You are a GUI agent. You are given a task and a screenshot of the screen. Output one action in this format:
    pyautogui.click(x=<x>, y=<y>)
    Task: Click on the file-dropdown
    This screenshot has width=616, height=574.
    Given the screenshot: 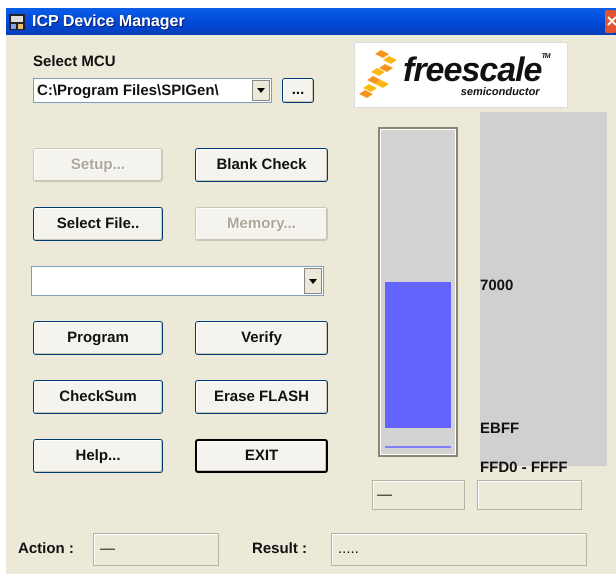 What is the action you would take?
    pyautogui.click(x=177, y=281)
    